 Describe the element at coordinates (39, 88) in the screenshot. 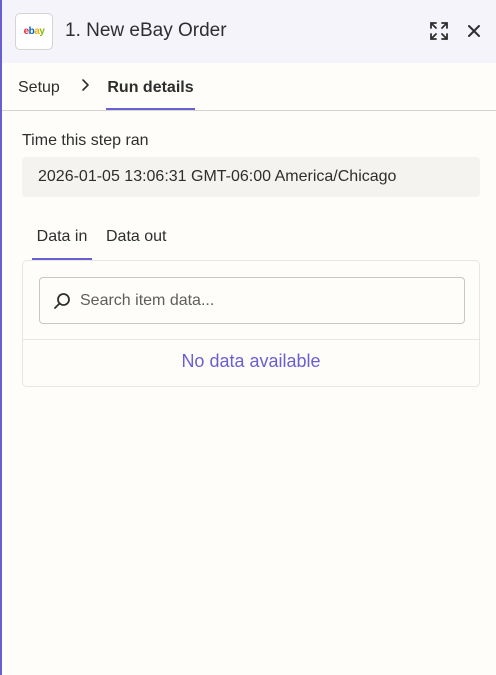

I see `tab-setup: Setup` at that location.